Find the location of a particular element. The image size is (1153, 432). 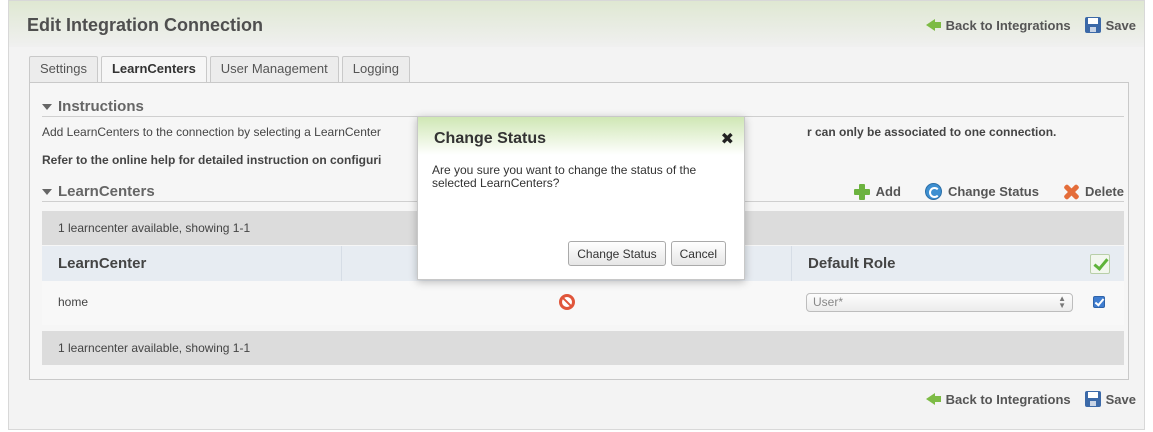

select-all-checkbox is located at coordinates (1100, 264).